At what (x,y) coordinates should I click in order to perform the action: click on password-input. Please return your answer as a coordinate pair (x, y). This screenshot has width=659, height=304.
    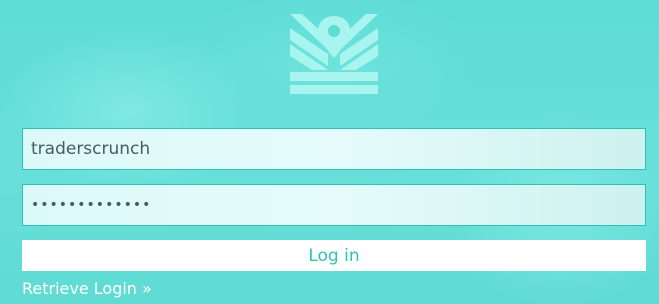
    Looking at the image, I should click on (334, 205).